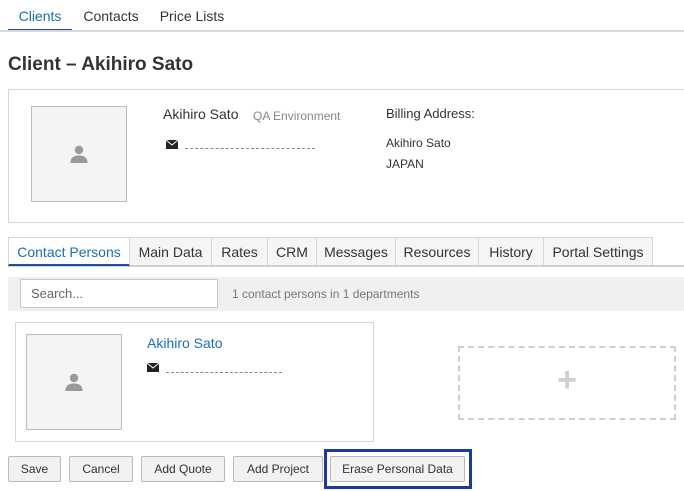 The width and height of the screenshot is (684, 491). Describe the element at coordinates (342, 31) in the screenshot. I see `top-tabs-divider` at that location.